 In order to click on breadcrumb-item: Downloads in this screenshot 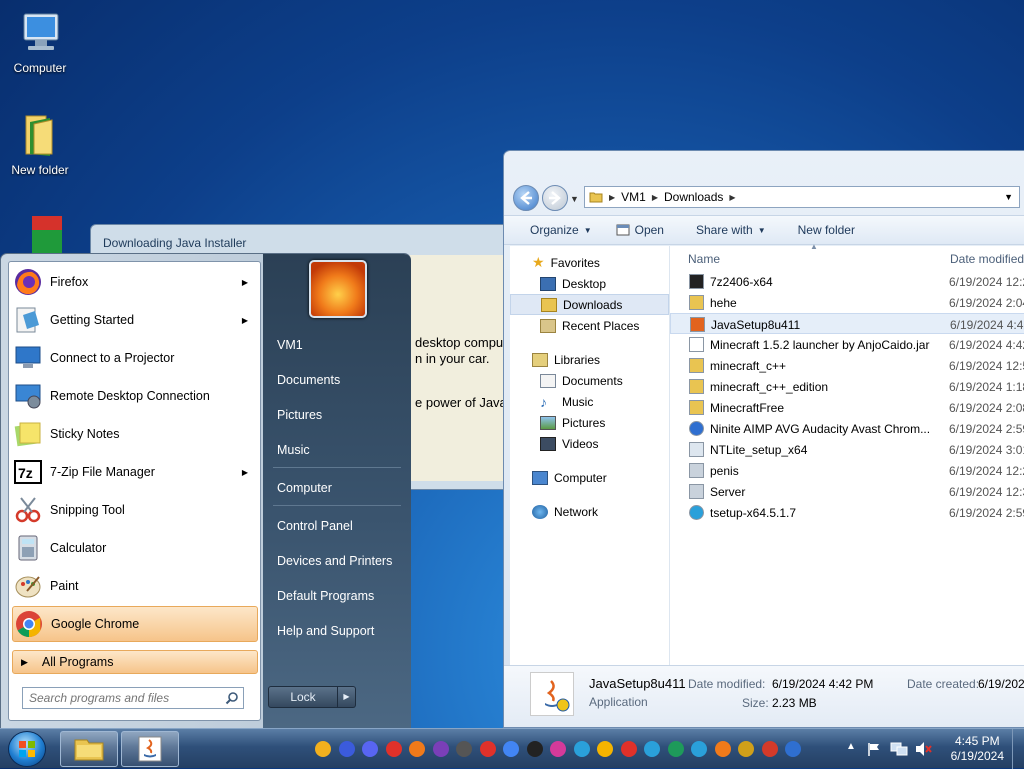, I will do `click(693, 197)`.